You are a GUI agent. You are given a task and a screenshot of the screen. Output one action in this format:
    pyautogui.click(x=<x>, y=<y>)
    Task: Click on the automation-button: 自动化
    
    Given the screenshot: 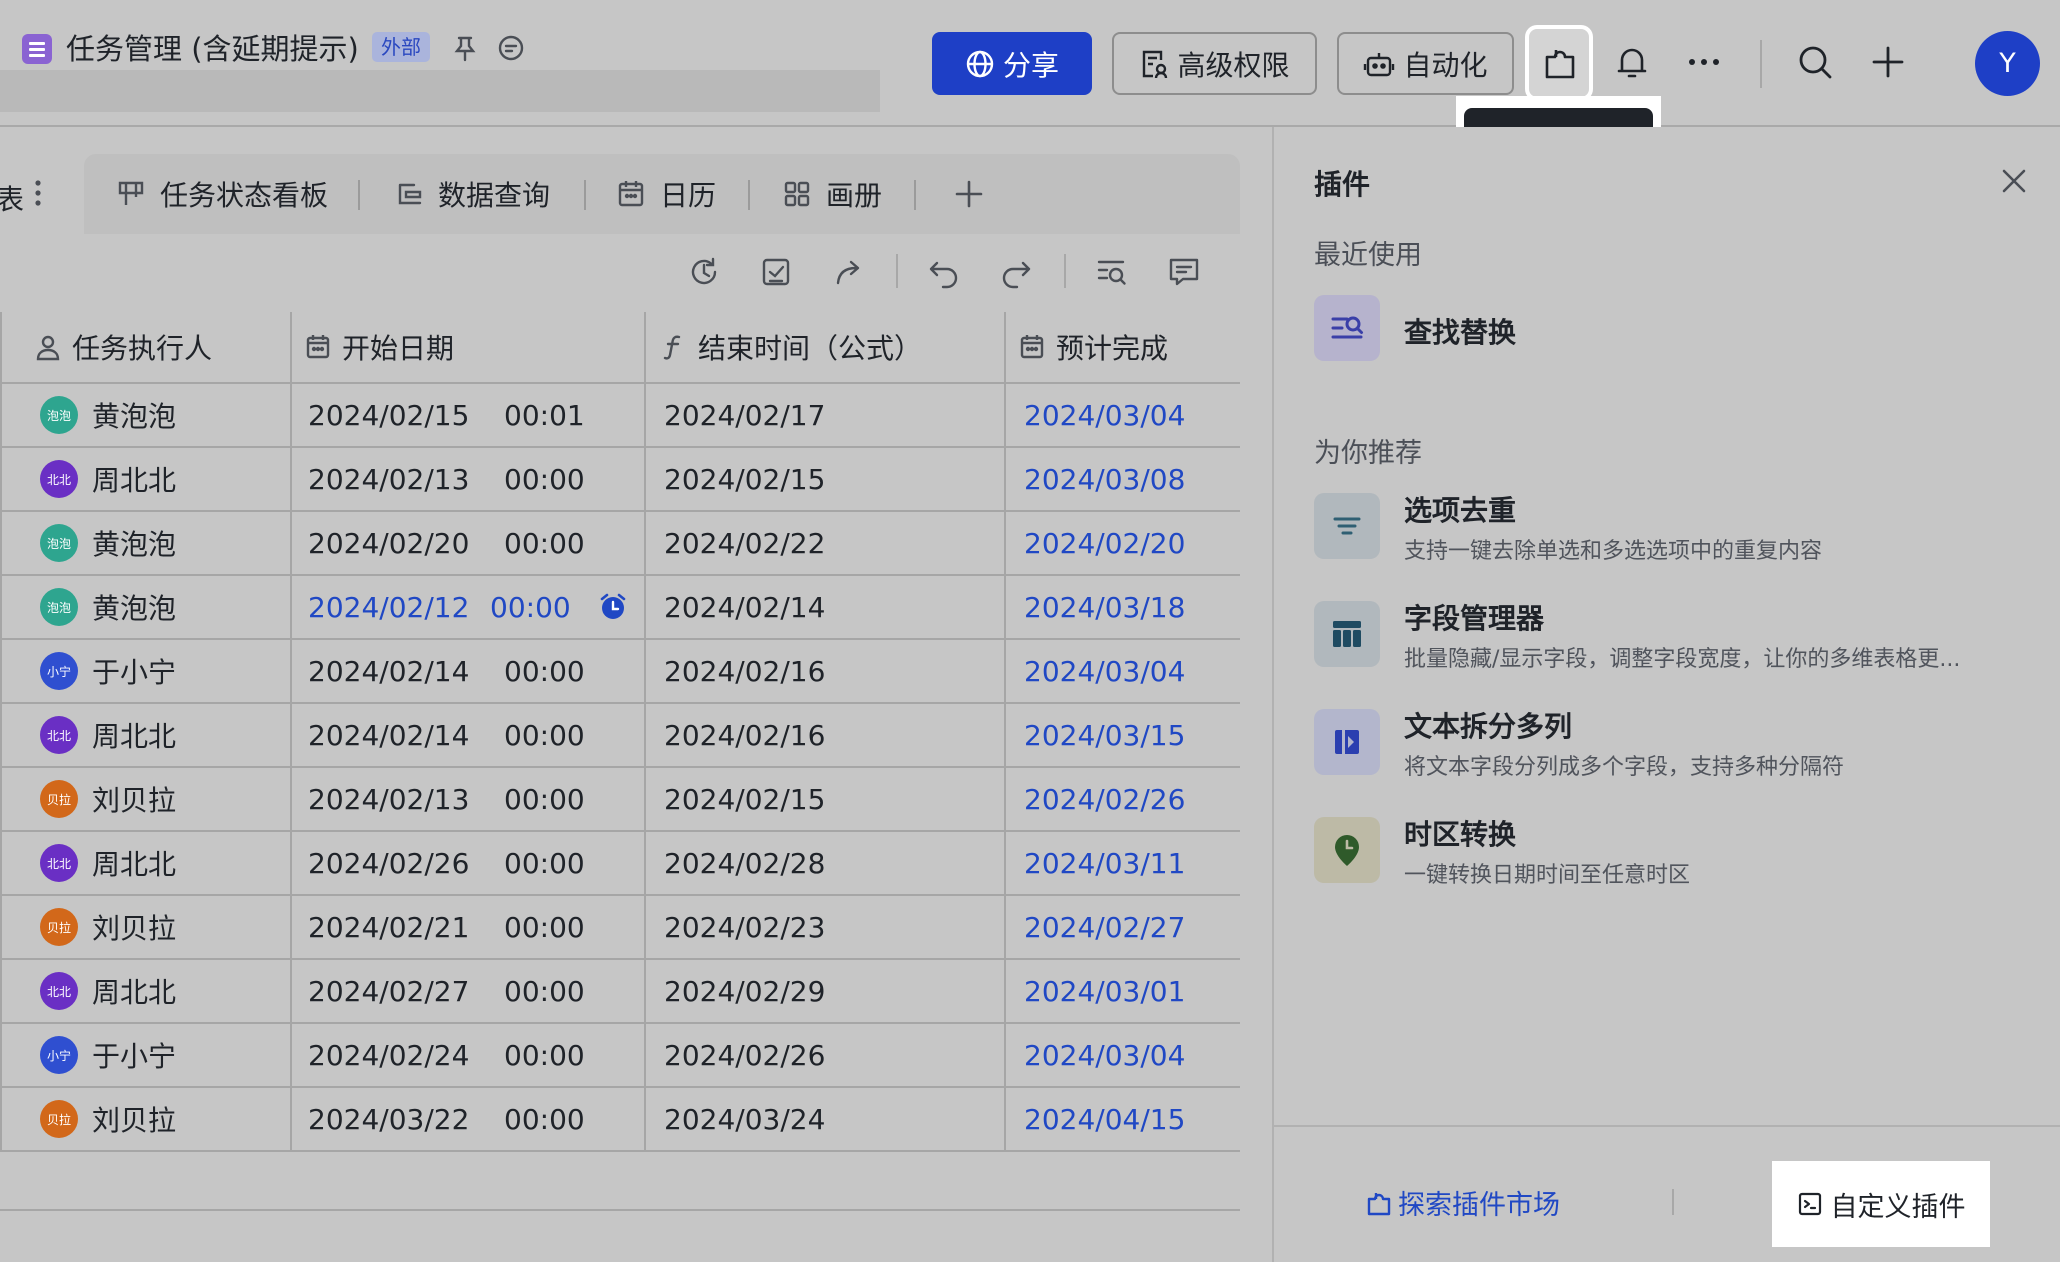 What is the action you would take?
    pyautogui.click(x=1425, y=63)
    